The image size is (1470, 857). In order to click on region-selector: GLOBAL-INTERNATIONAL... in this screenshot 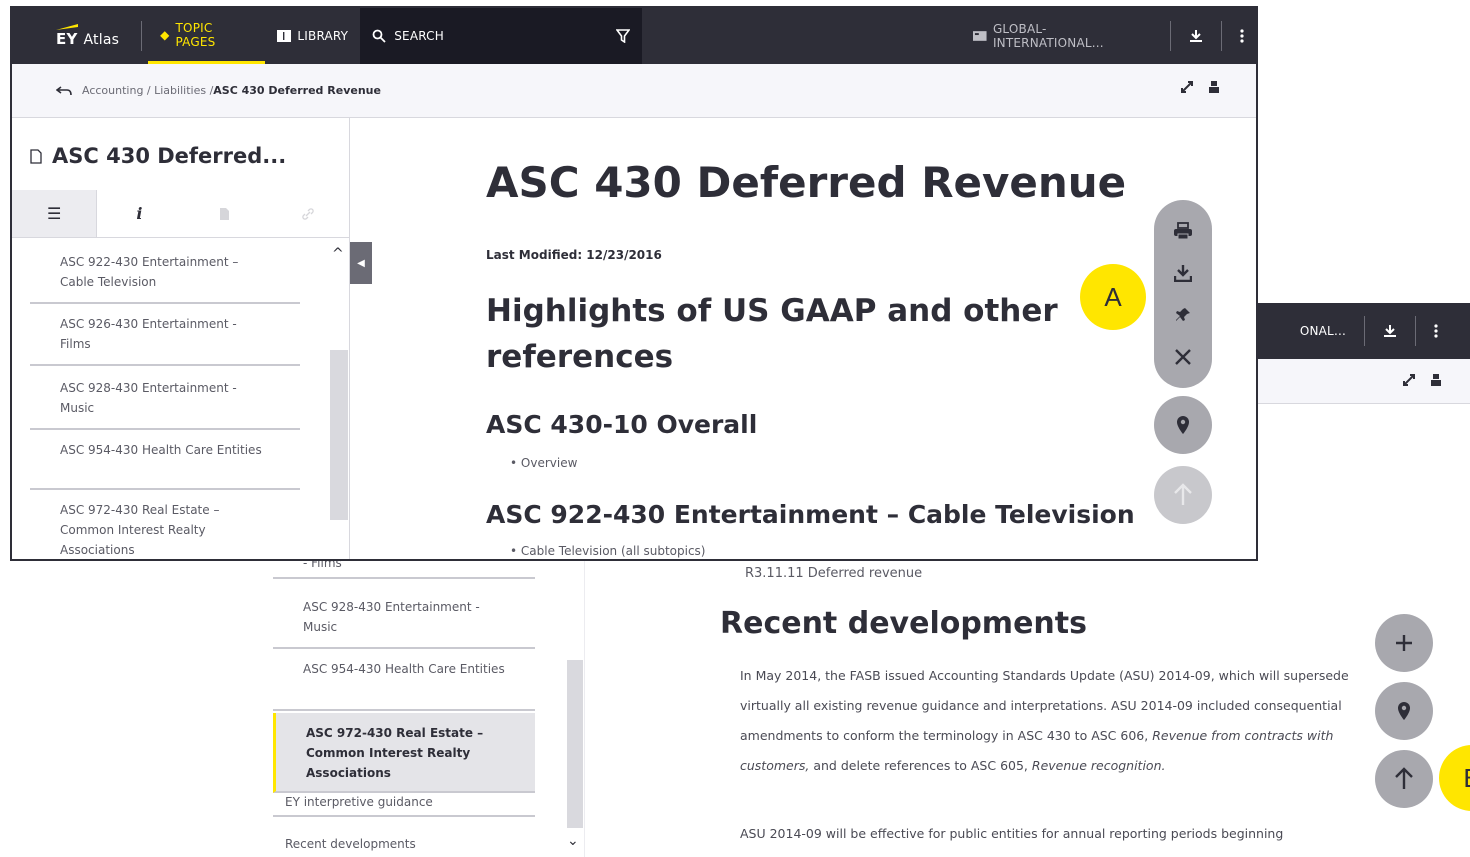, I will do `click(1062, 36)`.